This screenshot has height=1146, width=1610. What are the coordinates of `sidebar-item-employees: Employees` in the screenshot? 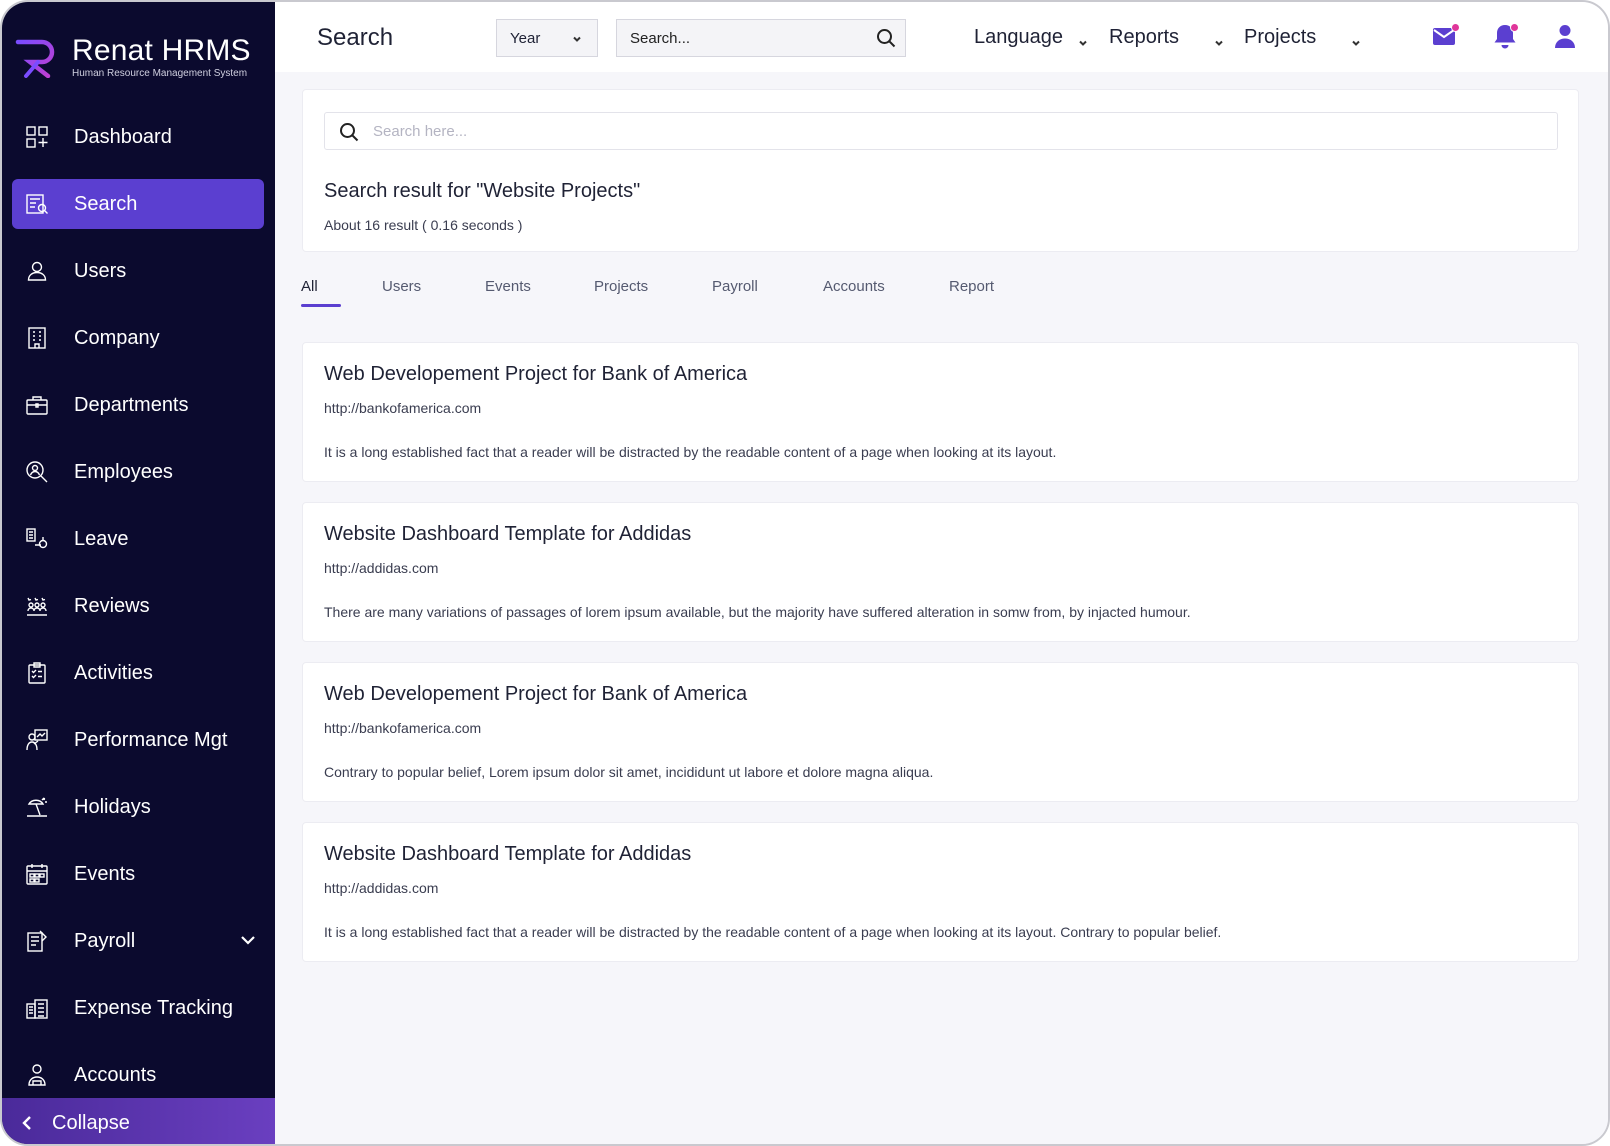 It's located at (138, 472).